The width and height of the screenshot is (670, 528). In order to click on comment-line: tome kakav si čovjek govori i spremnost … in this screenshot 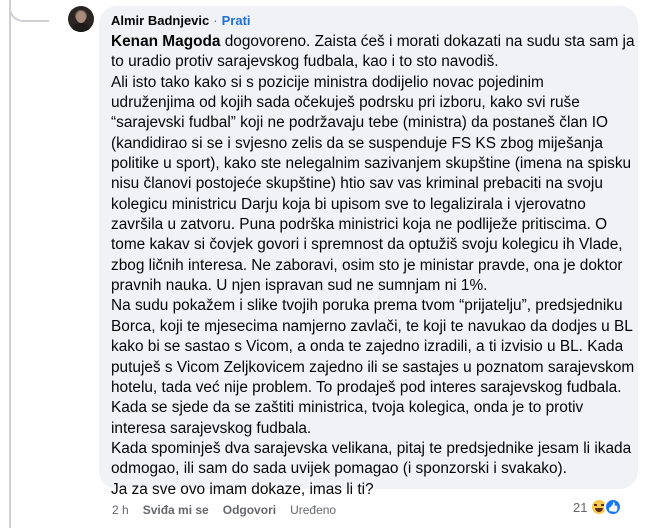, I will do `click(367, 245)`.